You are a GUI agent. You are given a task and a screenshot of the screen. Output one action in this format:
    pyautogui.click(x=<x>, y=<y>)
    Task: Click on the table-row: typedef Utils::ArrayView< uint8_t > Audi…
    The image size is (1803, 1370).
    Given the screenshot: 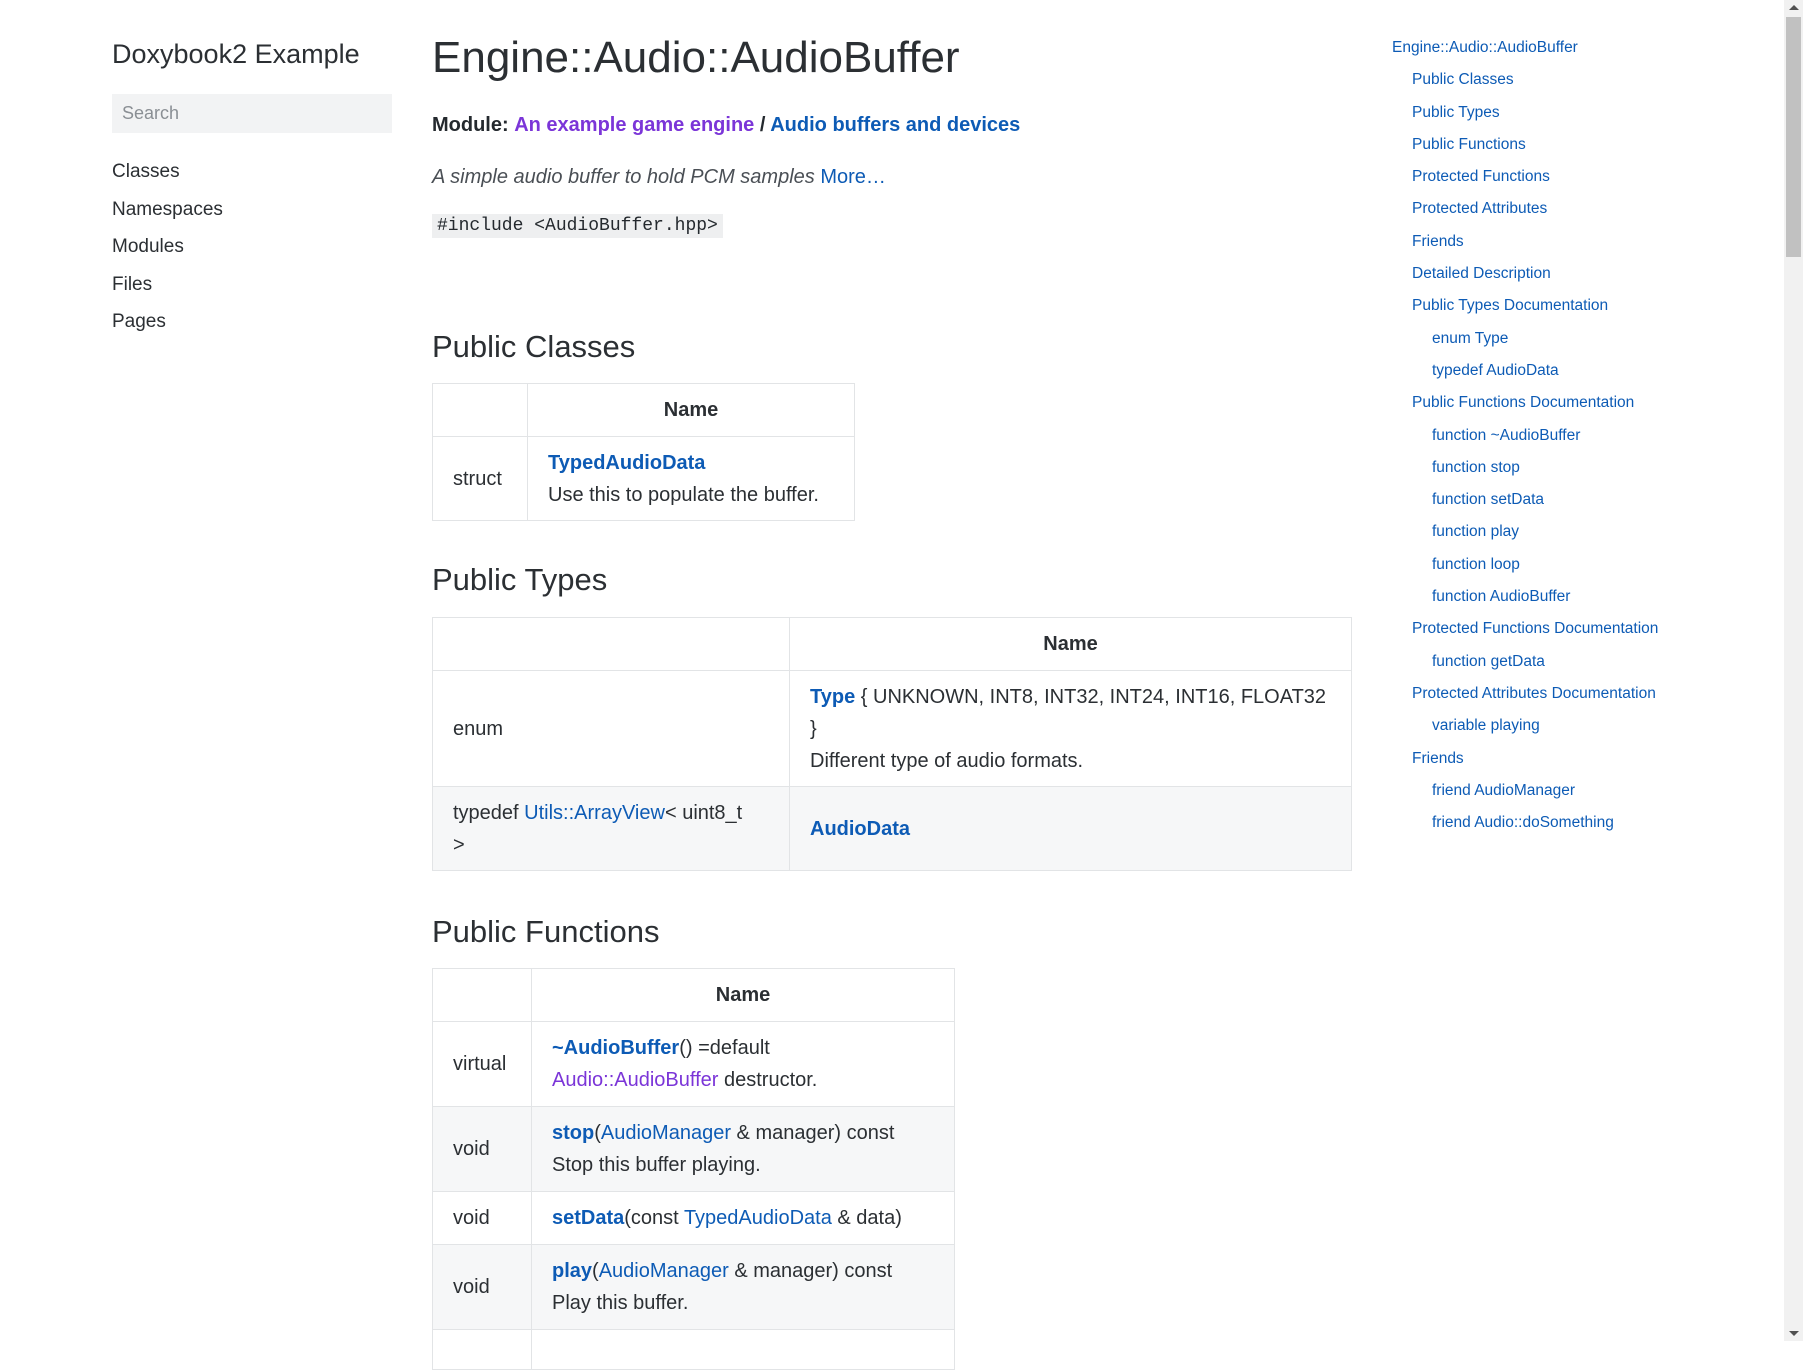 What is the action you would take?
    pyautogui.click(x=892, y=828)
    